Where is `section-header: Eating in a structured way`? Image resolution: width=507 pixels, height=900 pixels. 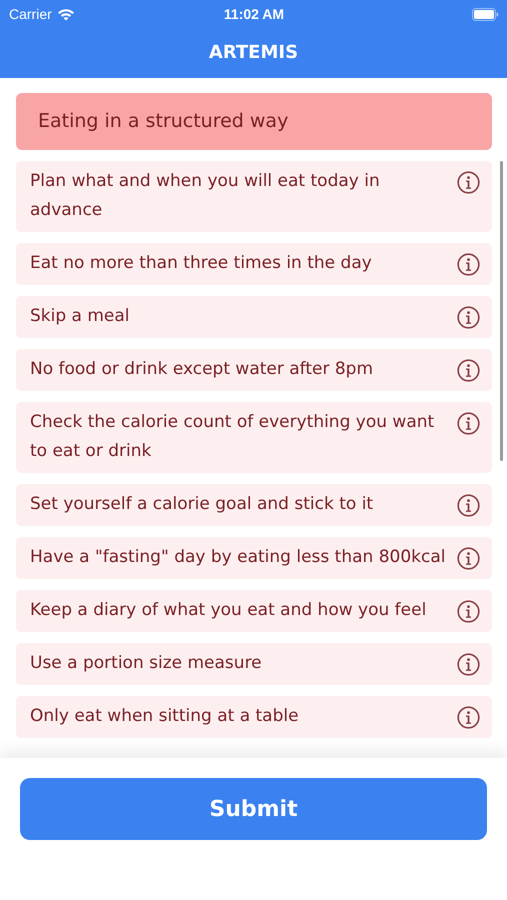
section-header: Eating in a structured way is located at coordinates (254, 121).